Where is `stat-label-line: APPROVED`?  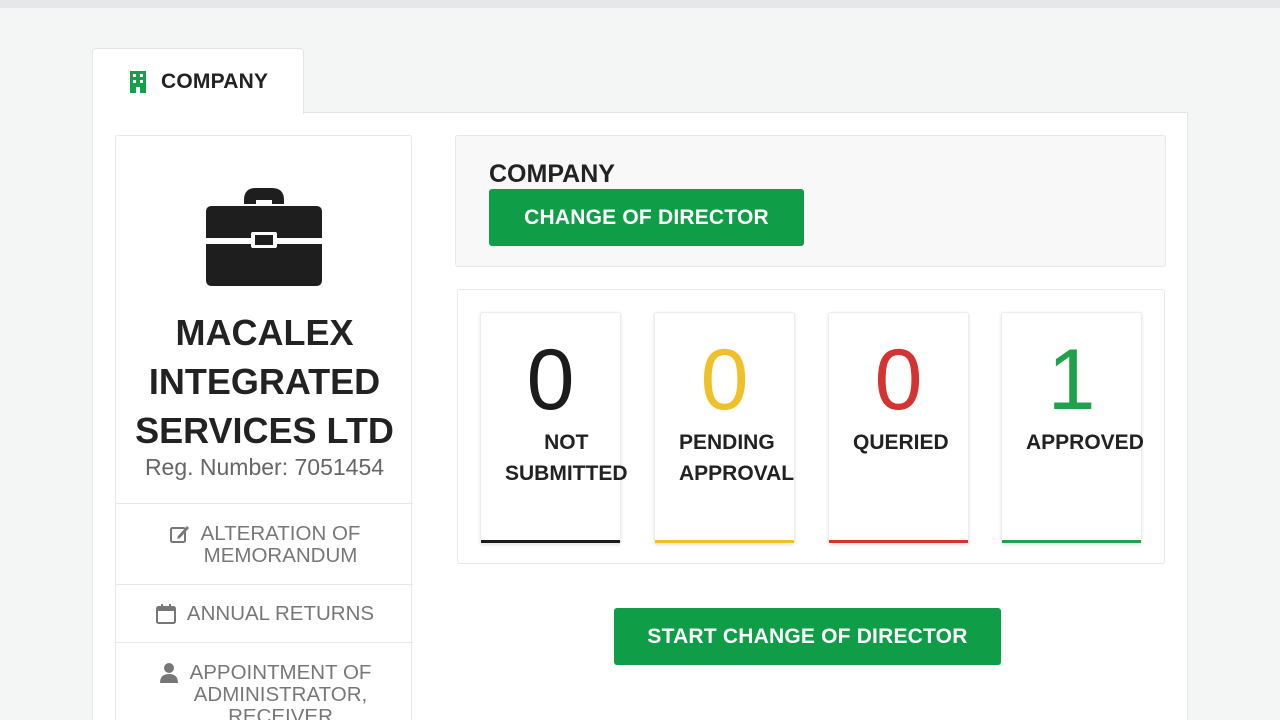
stat-label-line: APPROVED is located at coordinates (1085, 442).